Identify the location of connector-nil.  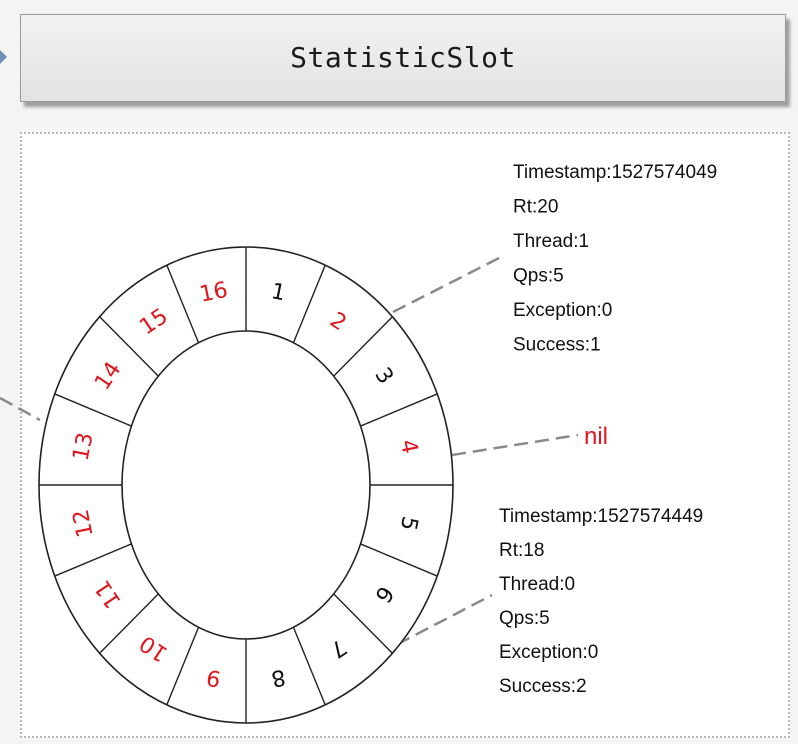
(515, 445).